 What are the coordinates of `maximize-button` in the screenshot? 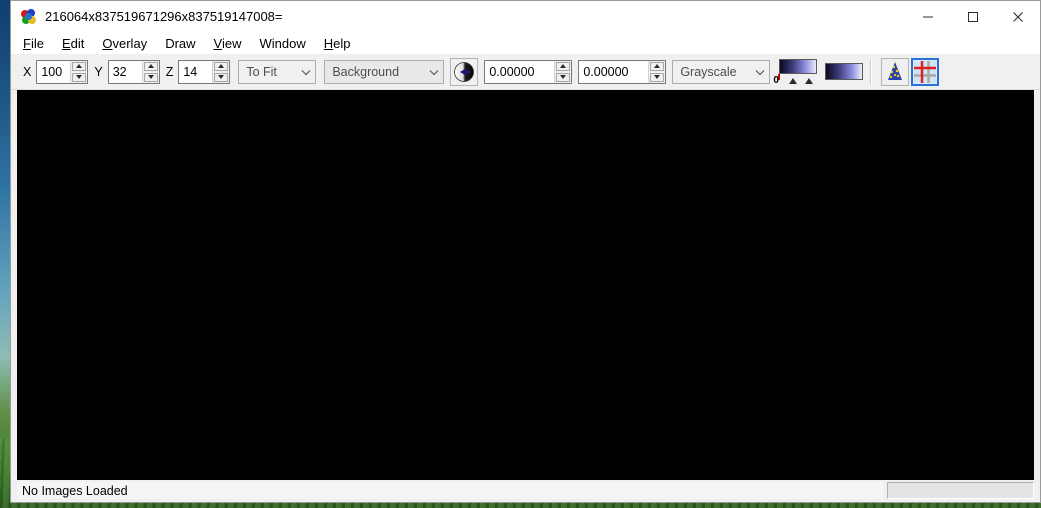 It's located at (972, 16).